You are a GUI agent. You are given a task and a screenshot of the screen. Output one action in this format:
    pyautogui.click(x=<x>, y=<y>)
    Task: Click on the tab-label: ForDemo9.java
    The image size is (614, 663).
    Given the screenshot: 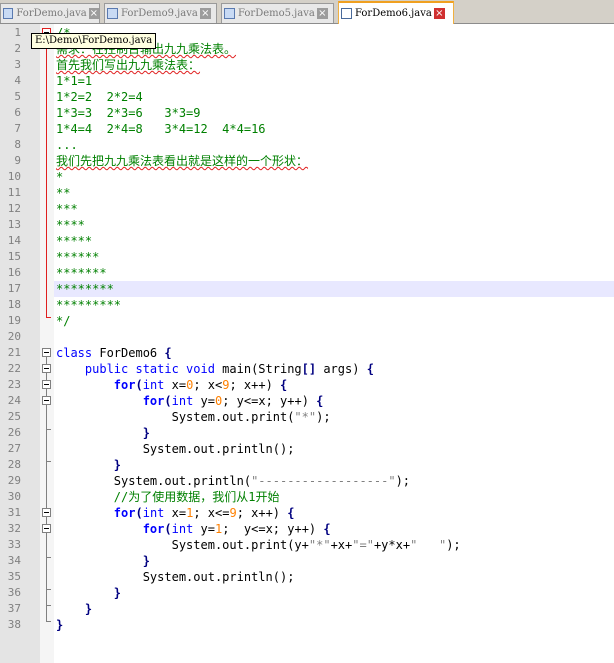 What is the action you would take?
    pyautogui.click(x=159, y=13)
    